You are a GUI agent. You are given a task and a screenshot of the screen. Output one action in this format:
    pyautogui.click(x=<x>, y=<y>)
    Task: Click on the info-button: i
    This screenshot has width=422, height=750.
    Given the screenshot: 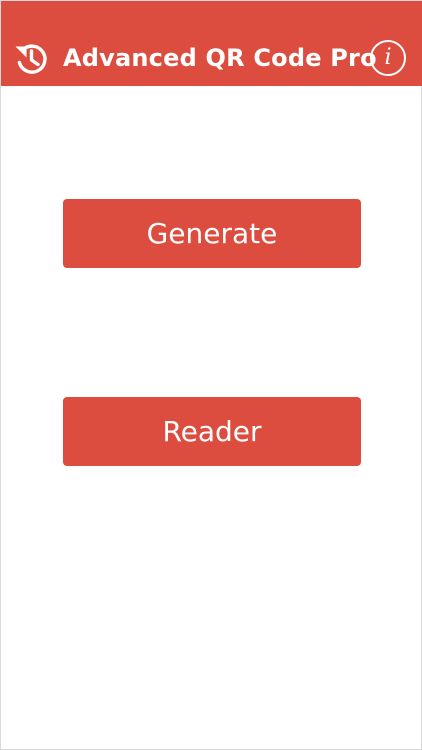 What is the action you would take?
    pyautogui.click(x=388, y=58)
    